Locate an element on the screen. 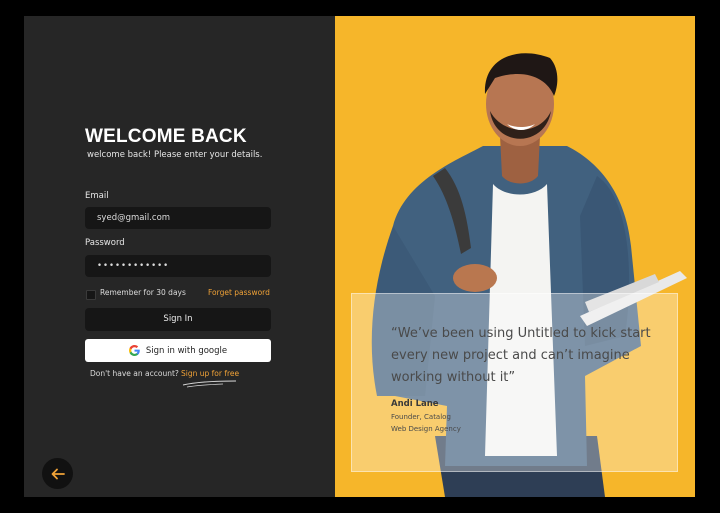 This screenshot has height=513, width=720. signup-underline-decoration is located at coordinates (209, 384).